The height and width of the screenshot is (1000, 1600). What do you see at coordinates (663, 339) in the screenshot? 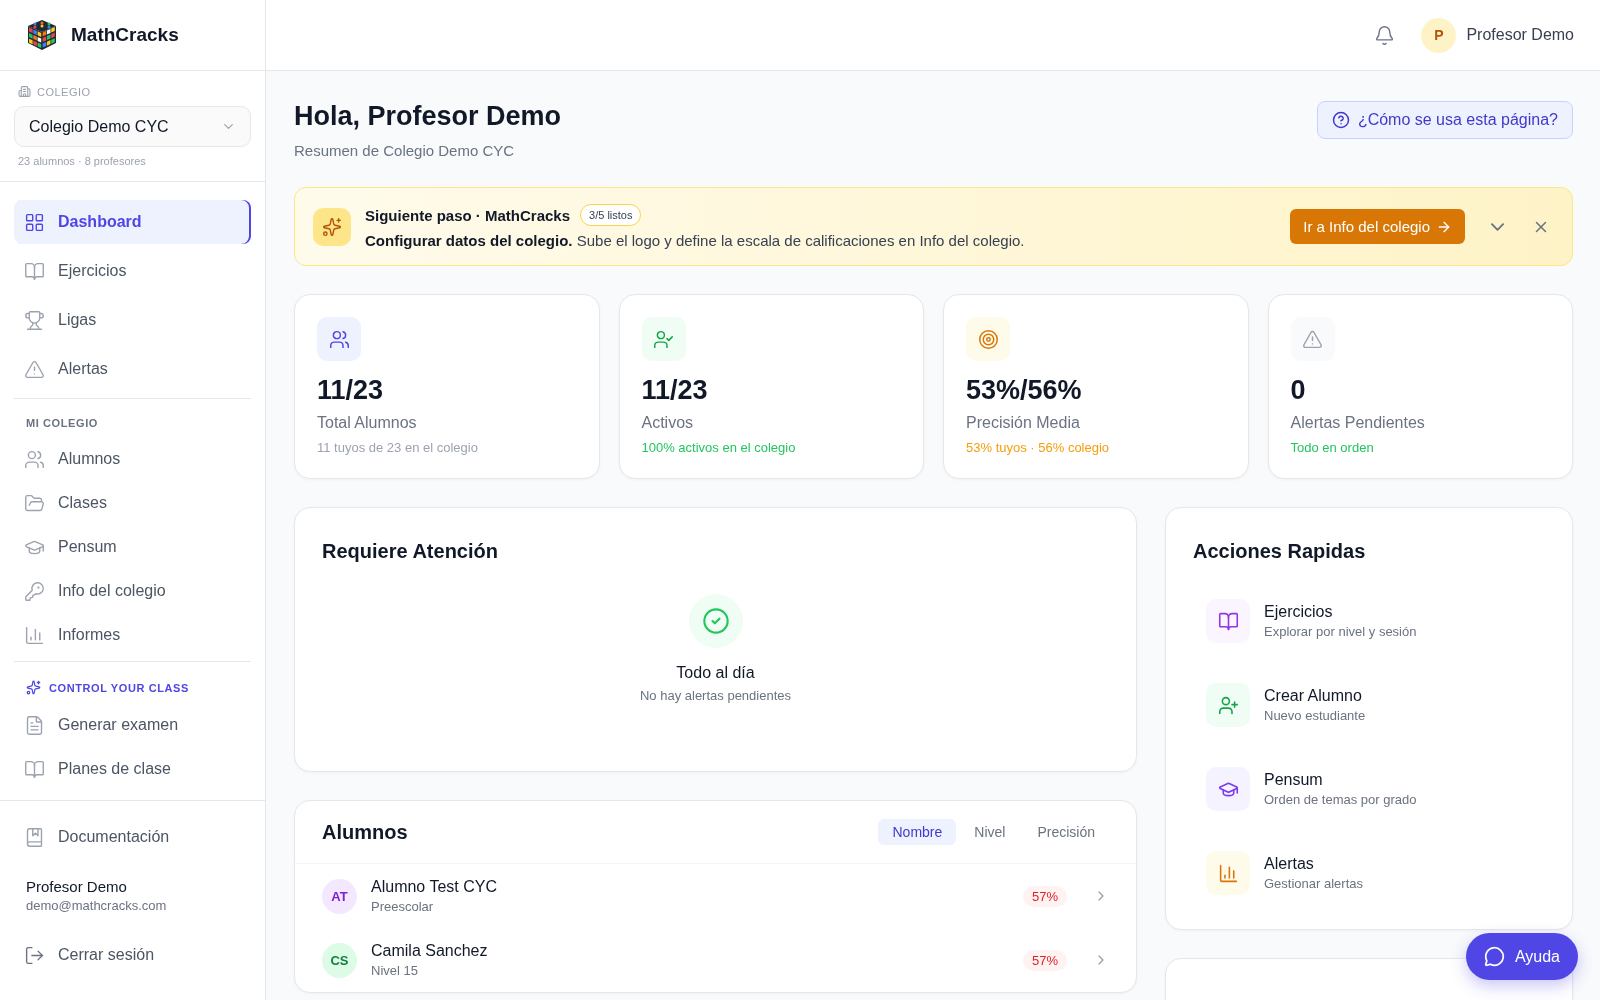
I see `user-check-icon` at bounding box center [663, 339].